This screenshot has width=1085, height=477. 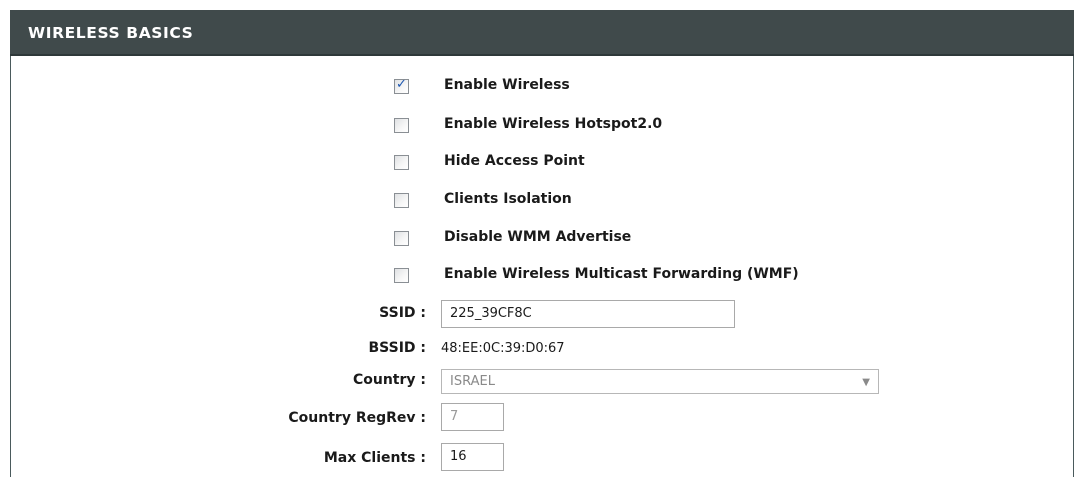 What do you see at coordinates (401, 125) in the screenshot?
I see `enable-hotspot-checkbox` at bounding box center [401, 125].